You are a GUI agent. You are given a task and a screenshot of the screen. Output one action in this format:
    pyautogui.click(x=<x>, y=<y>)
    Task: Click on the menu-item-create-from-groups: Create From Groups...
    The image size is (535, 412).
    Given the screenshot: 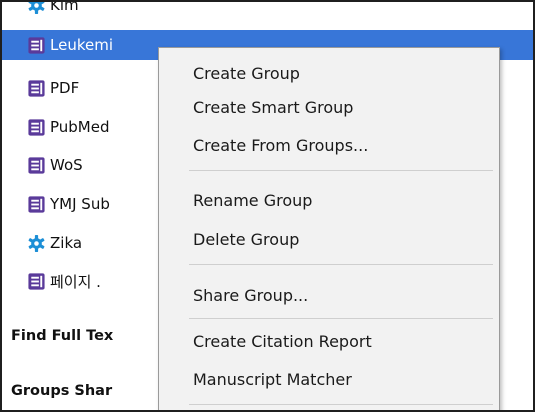 What is the action you would take?
    pyautogui.click(x=280, y=146)
    